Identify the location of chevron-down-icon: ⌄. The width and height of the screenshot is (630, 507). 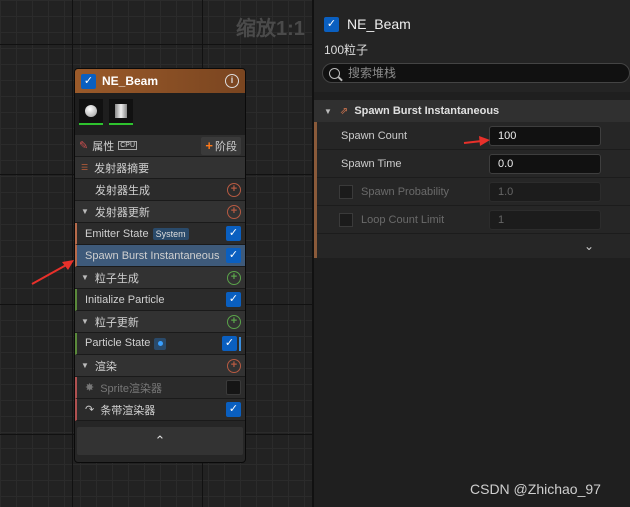
(588, 246).